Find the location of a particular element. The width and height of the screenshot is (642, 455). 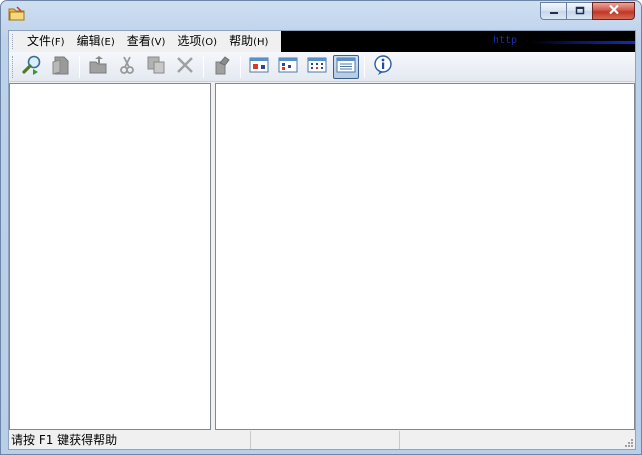

folder-up-icon is located at coordinates (98, 66).